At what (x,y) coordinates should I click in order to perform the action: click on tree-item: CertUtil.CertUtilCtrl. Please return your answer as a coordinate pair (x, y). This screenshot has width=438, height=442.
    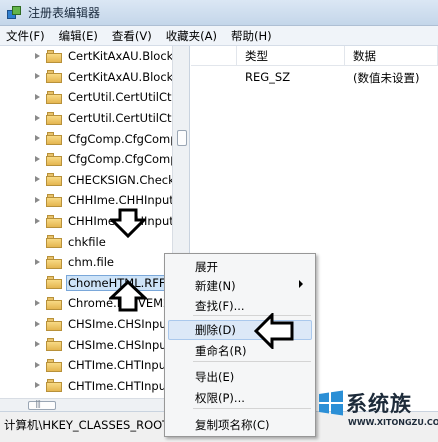
    Looking at the image, I should click on (89, 97).